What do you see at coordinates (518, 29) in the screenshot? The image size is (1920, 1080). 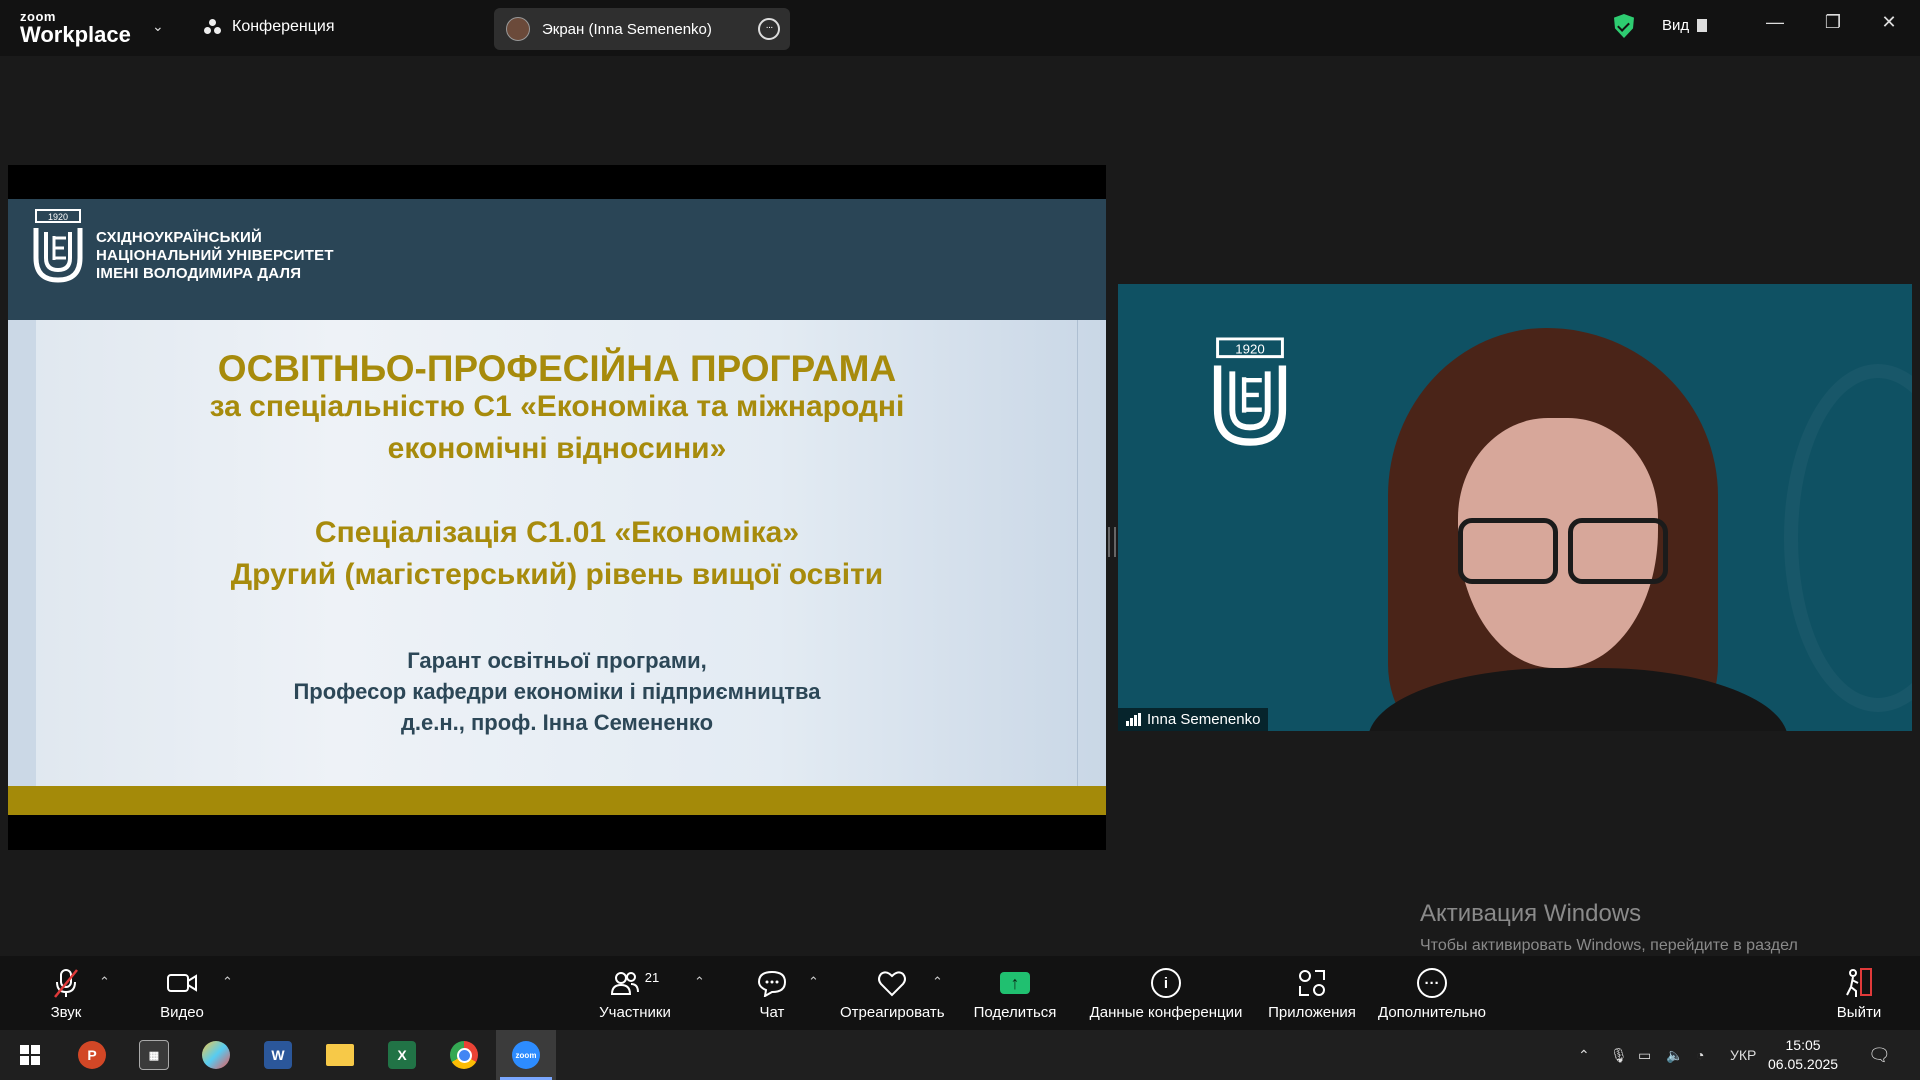 I see `avatar` at bounding box center [518, 29].